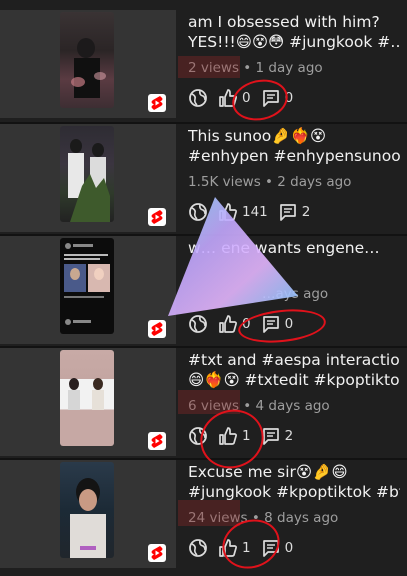 The image size is (407, 576). I want to click on holographic-triangle-overlay, so click(233, 256).